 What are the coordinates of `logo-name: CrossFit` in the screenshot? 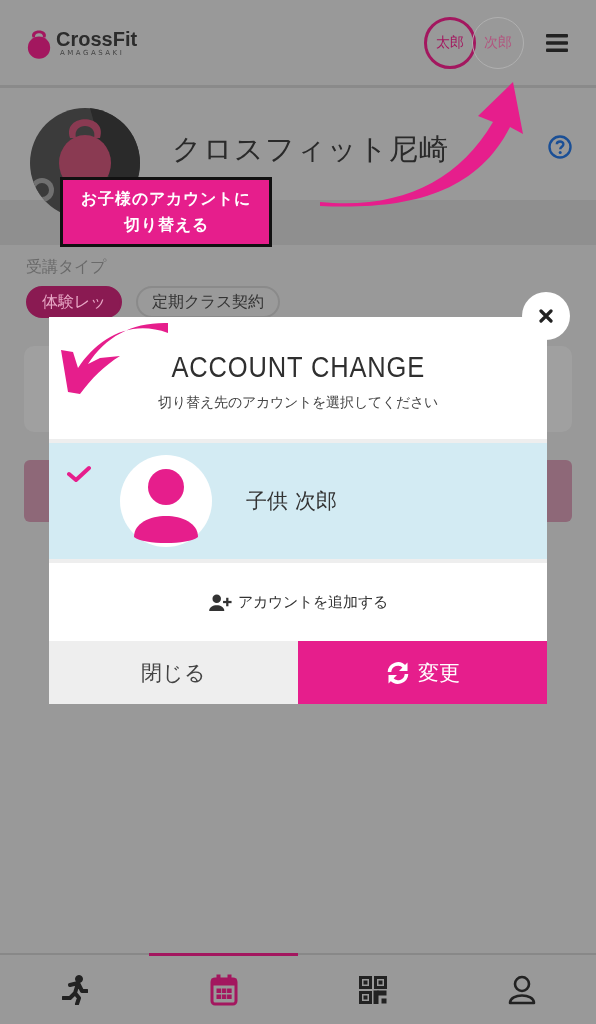 It's located at (97, 38).